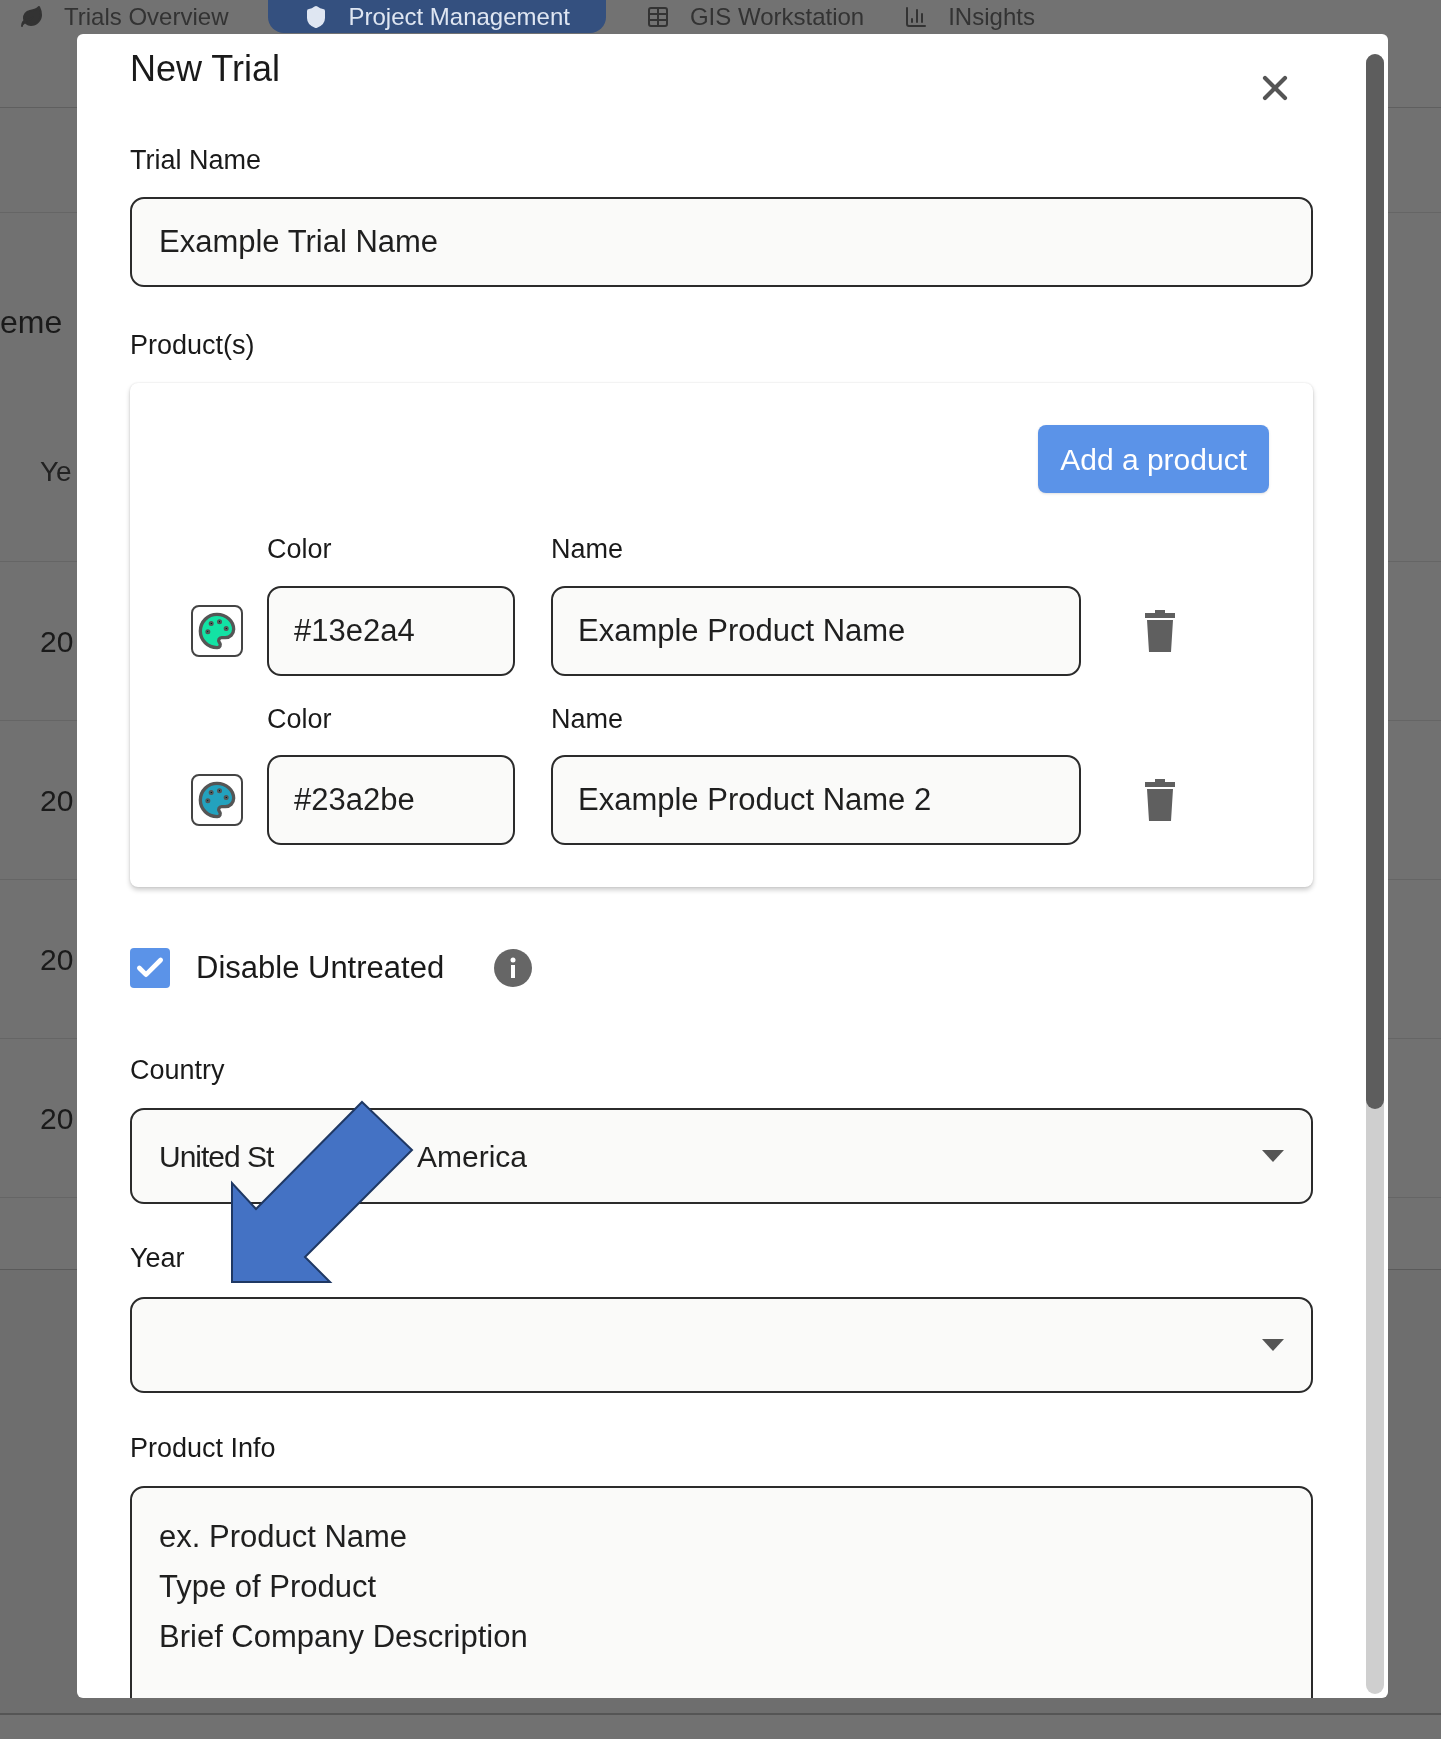 This screenshot has width=1441, height=1739. Describe the element at coordinates (203, 1448) in the screenshot. I see `field-label: Product Info` at that location.